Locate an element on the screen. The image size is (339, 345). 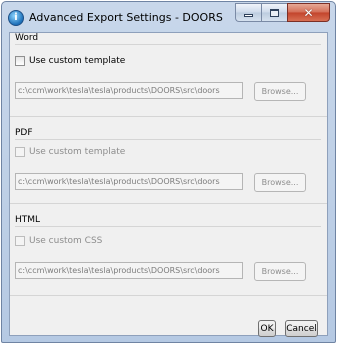
ok-button: OK is located at coordinates (267, 328).